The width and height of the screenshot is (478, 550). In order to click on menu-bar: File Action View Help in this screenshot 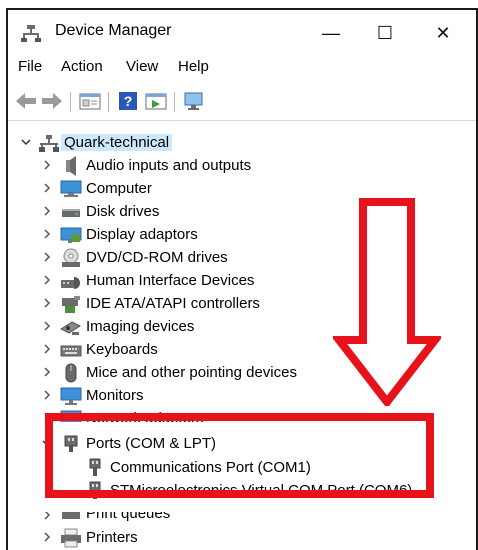, I will do `click(242, 67)`.